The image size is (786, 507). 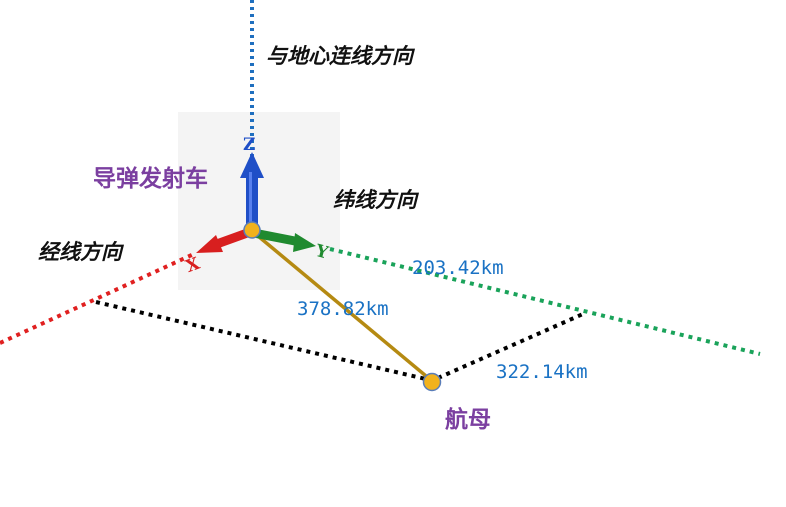 I want to click on latitude-direction-label: 纬线方向, so click(x=376, y=200).